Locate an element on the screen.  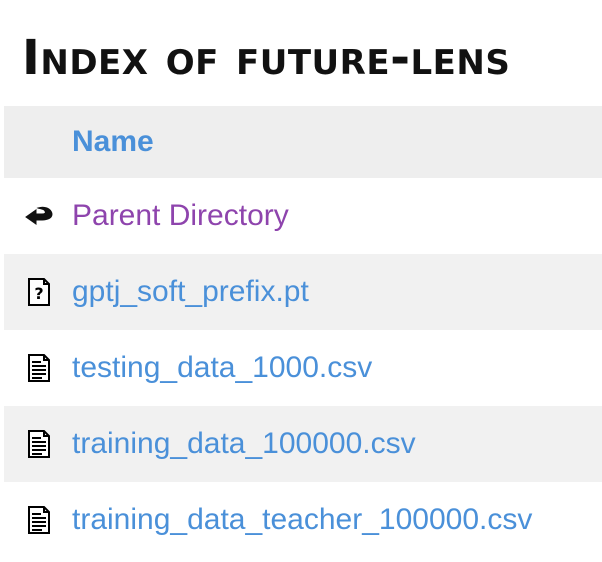
file-link: training_data_teacher_100000.csv is located at coordinates (302, 520).